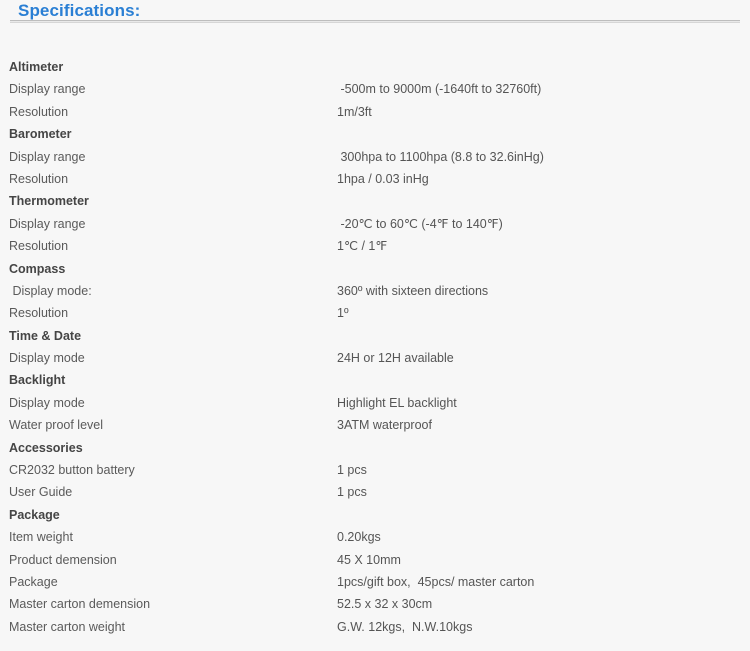  Describe the element at coordinates (375, 112) in the screenshot. I see `spec-item-row: Resolution 1m/3ft` at that location.